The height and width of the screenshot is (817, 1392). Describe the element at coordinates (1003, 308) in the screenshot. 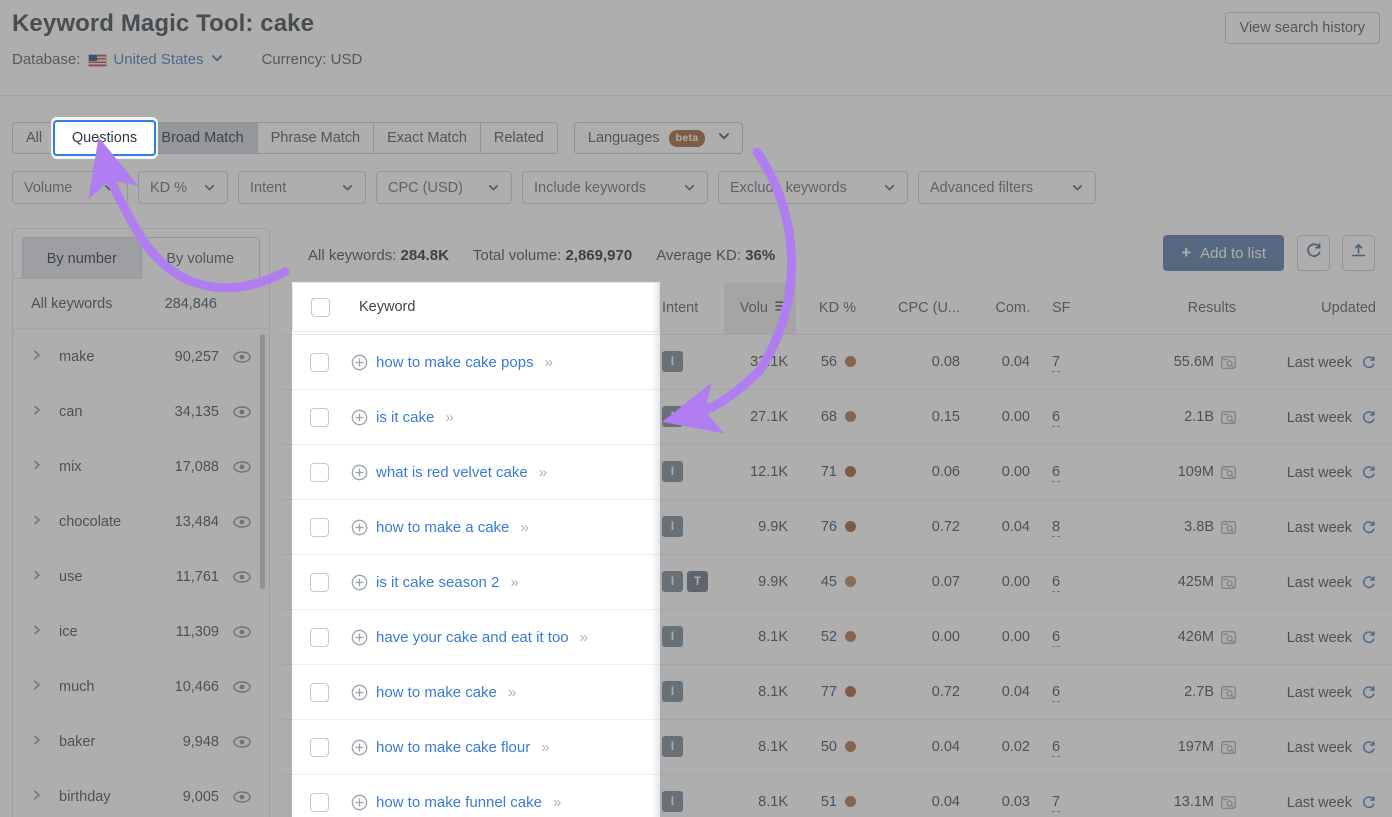

I see `header-com: Com.` at that location.